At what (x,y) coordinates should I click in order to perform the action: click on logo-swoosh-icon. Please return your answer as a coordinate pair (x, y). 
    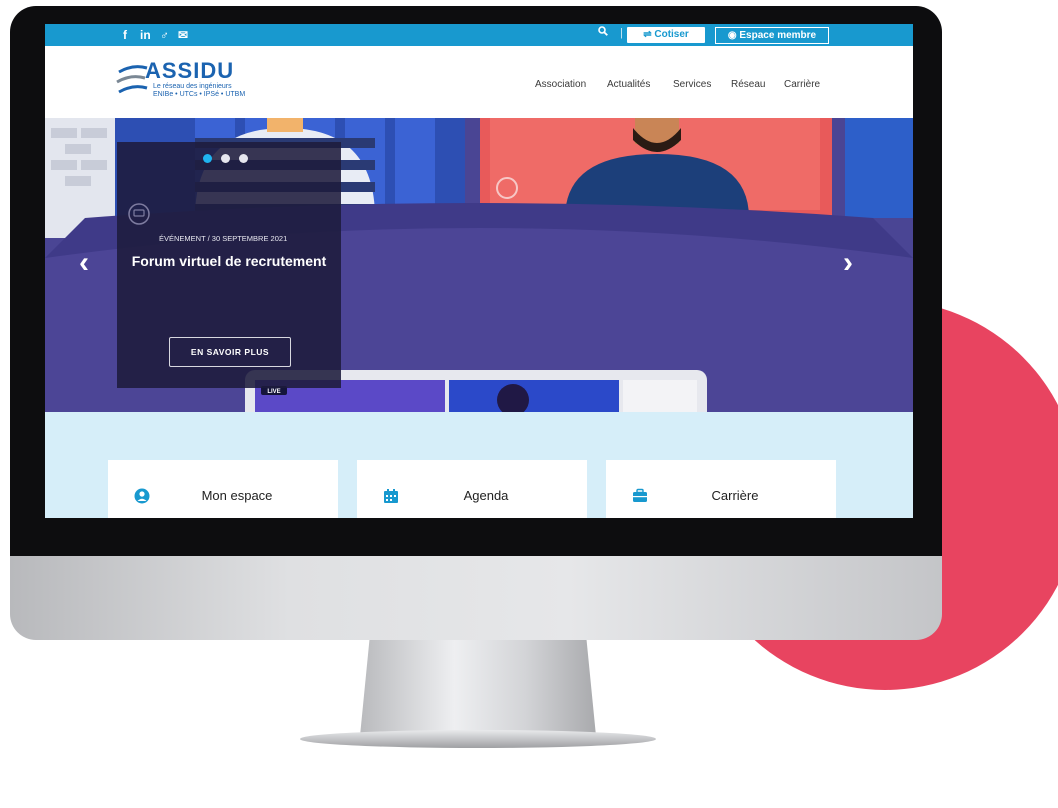
    Looking at the image, I should click on (132, 79).